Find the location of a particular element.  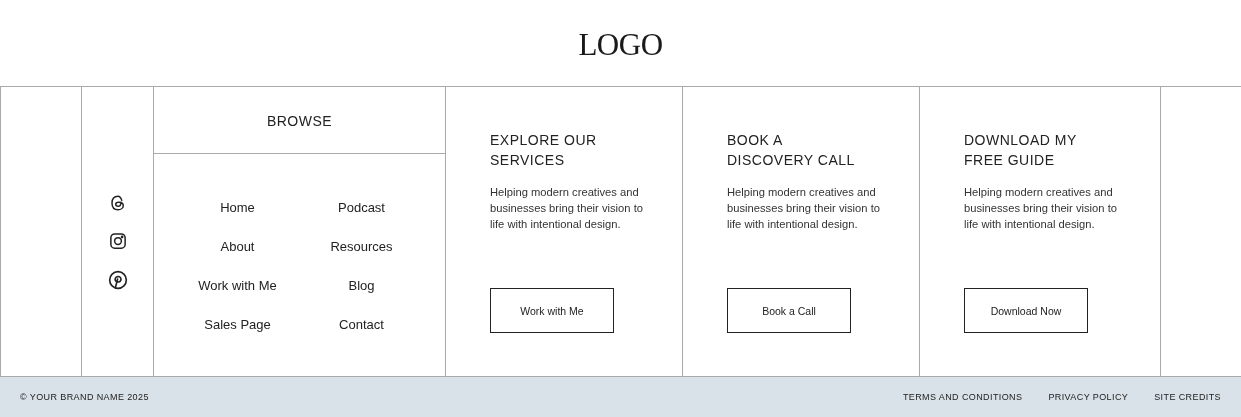

footer-link: SITE CREDITS is located at coordinates (1187, 397).